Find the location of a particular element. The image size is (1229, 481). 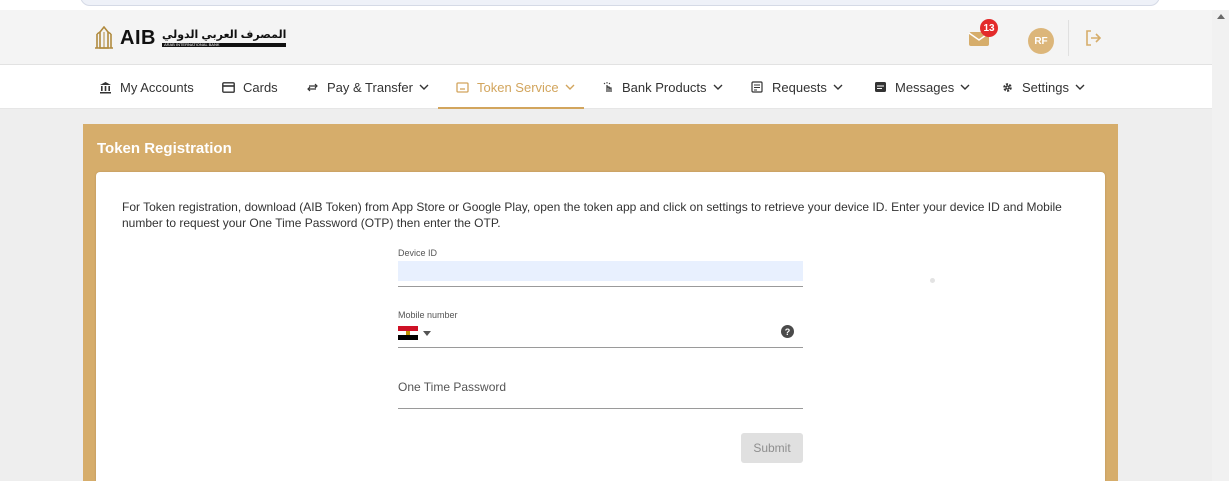

nav-label: Settings is located at coordinates (1045, 87).